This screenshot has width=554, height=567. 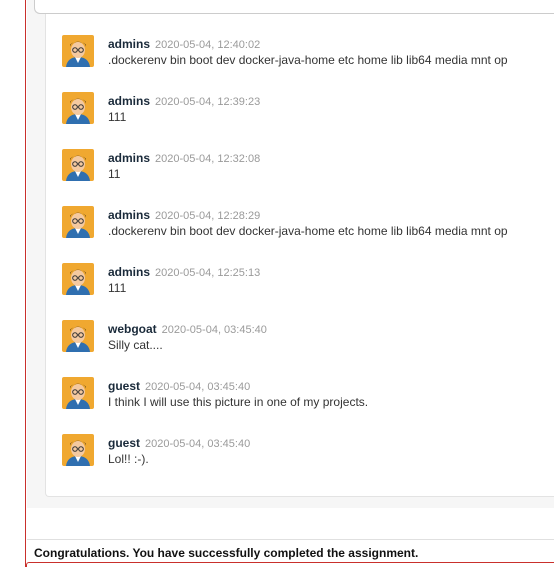 I want to click on comment-username: webgoat, so click(x=132, y=329).